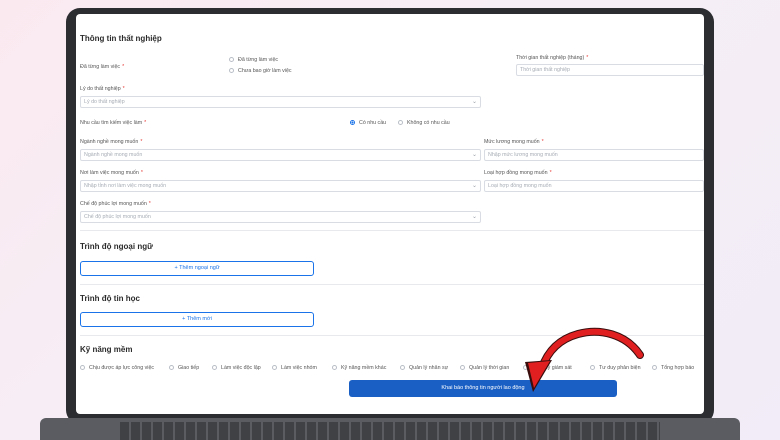  Describe the element at coordinates (552, 58) in the screenshot. I see `duration-label: Thời gian thất nghiệp (tháng) *` at that location.